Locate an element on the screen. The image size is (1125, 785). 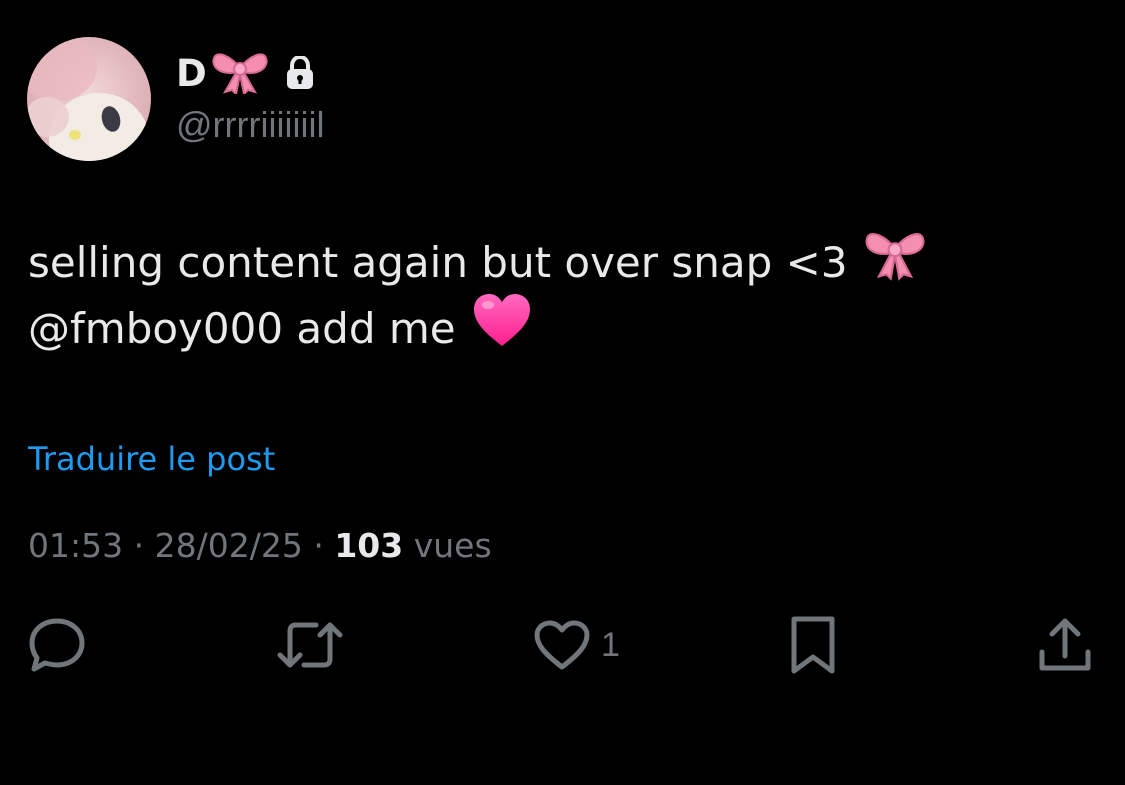
like-button: 1 is located at coordinates (576, 645).